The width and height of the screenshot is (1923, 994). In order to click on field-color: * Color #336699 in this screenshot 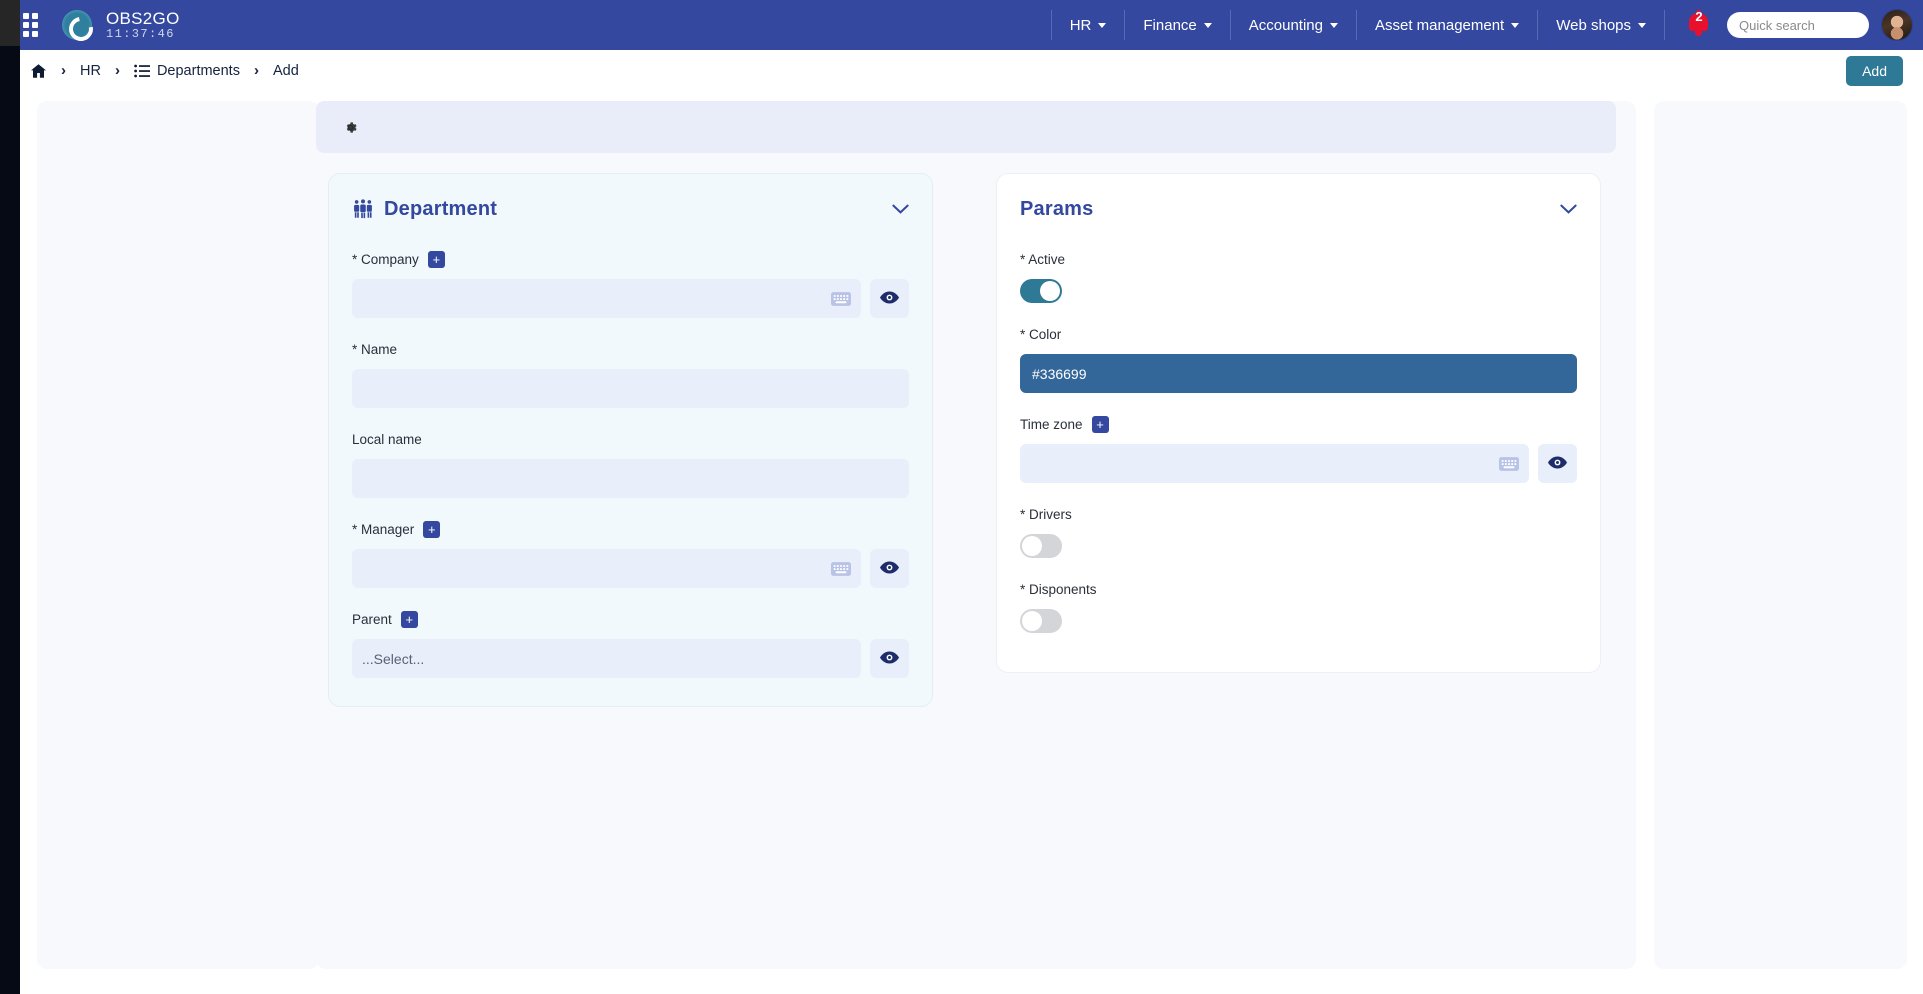, I will do `click(1298, 359)`.